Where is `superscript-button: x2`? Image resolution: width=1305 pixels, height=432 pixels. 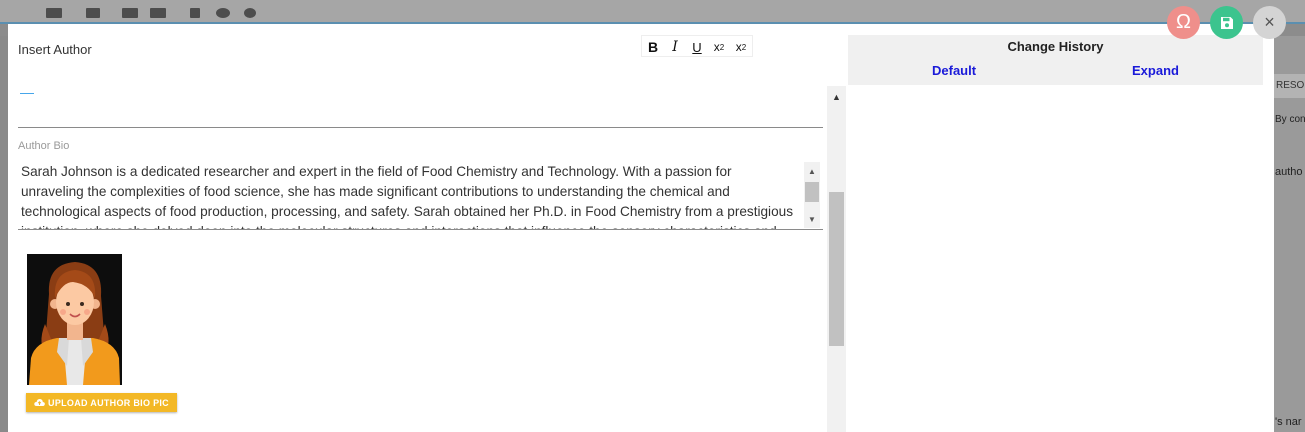
superscript-button: x2 is located at coordinates (719, 47).